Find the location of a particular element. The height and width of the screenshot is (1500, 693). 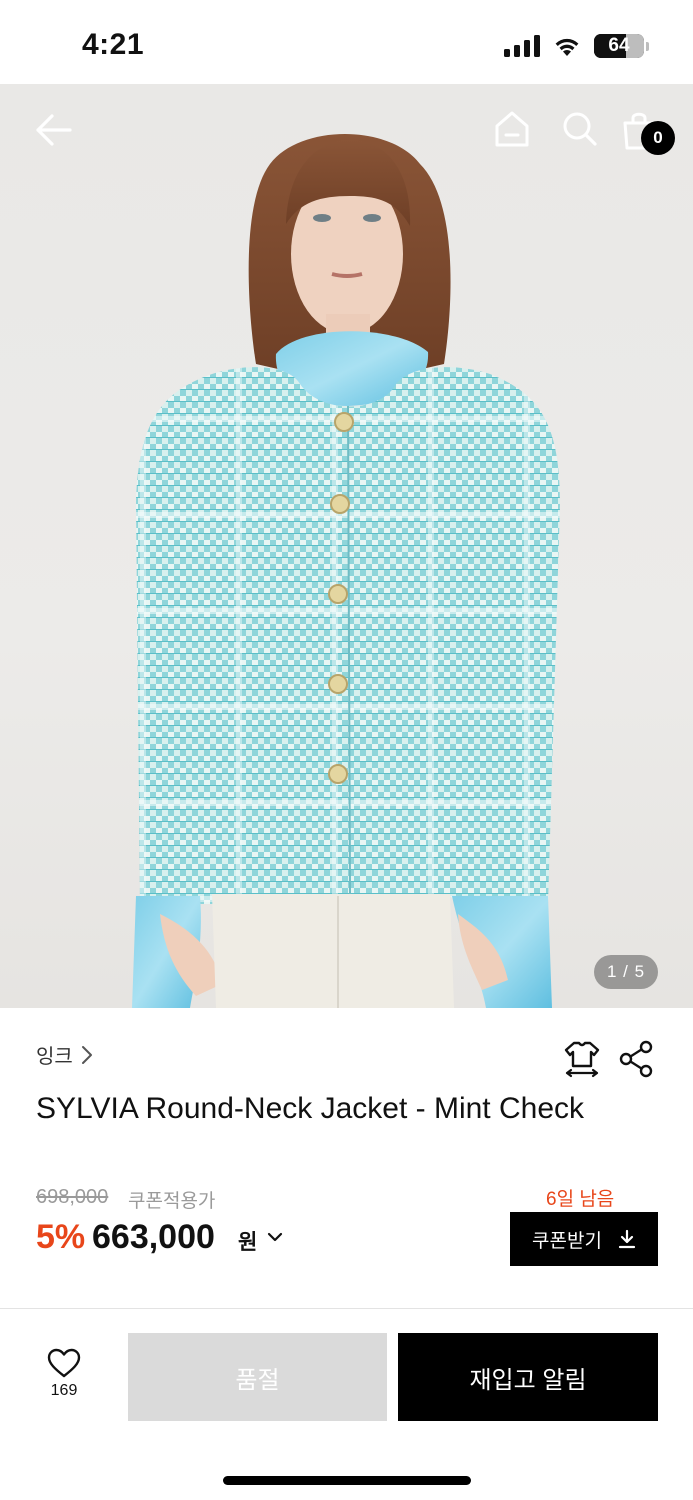

status-icons: 64 is located at coordinates (576, 46).